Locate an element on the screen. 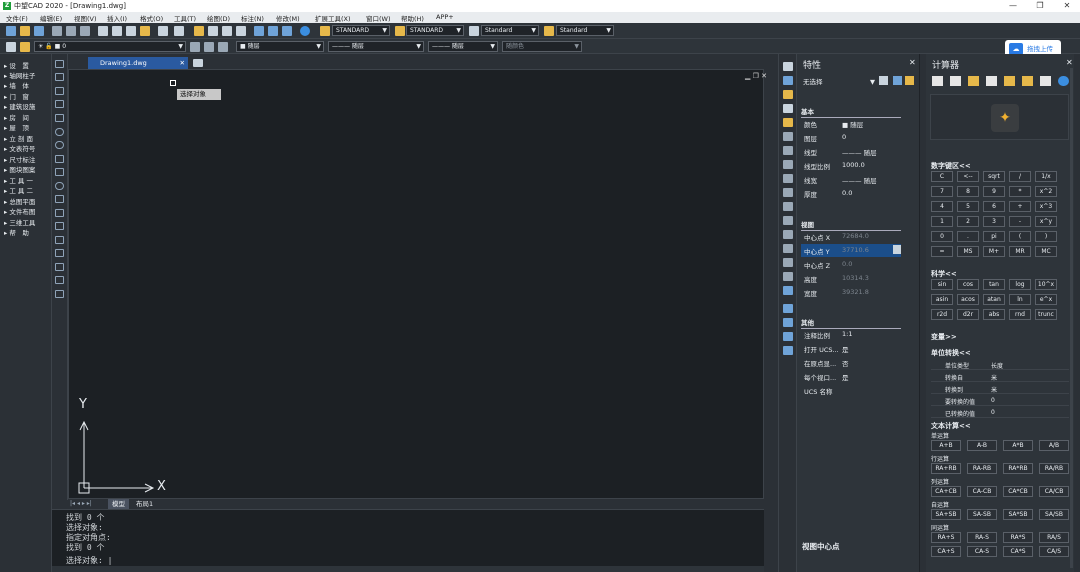  calc-key: log is located at coordinates (1020, 284).